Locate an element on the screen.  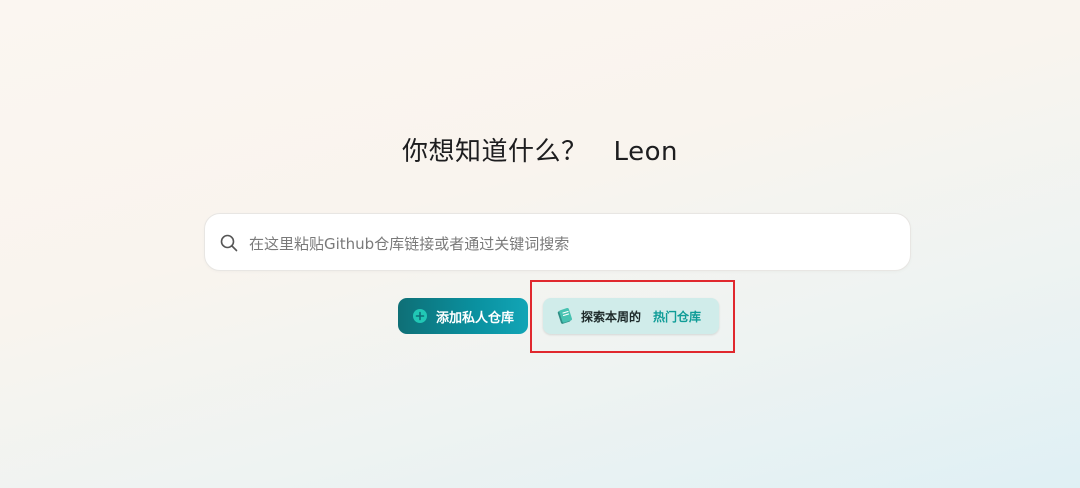
question-text: 你想知道什么？ is located at coordinates (495, 152).